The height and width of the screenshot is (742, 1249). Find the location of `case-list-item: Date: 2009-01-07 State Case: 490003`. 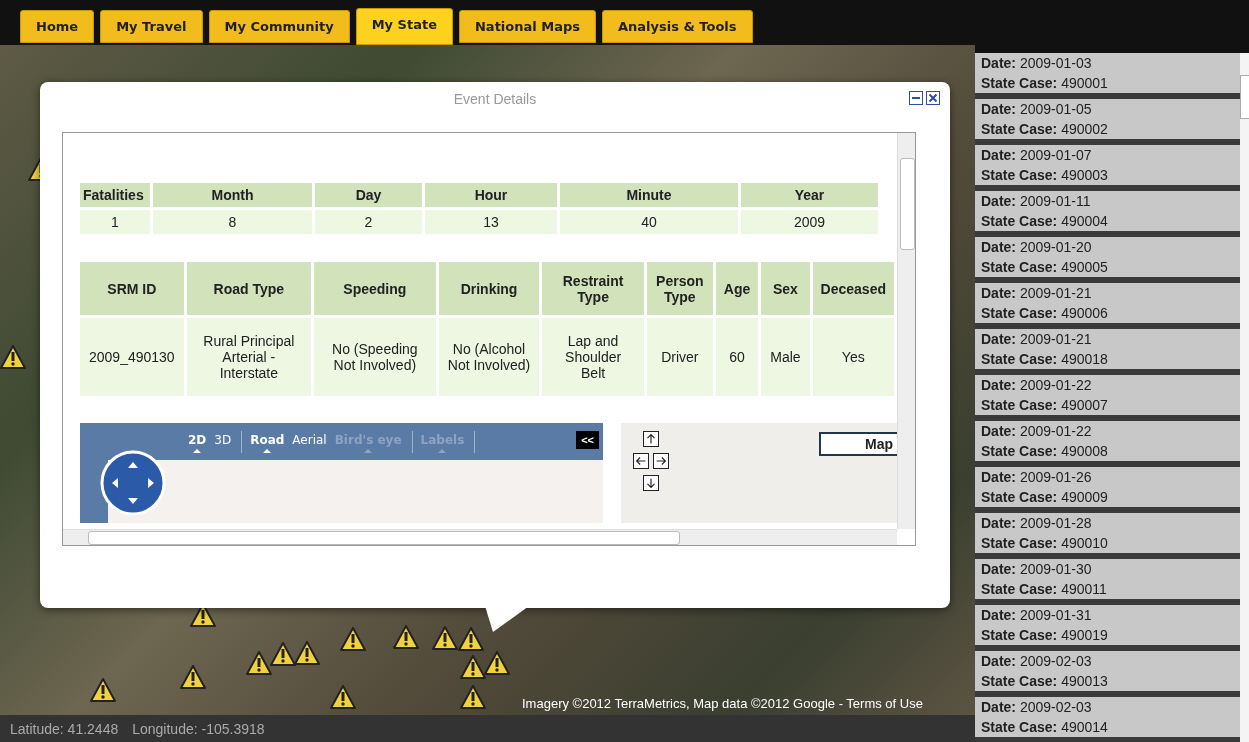

case-list-item: Date: 2009-01-07 State Case: 490003 is located at coordinates (1107, 168).